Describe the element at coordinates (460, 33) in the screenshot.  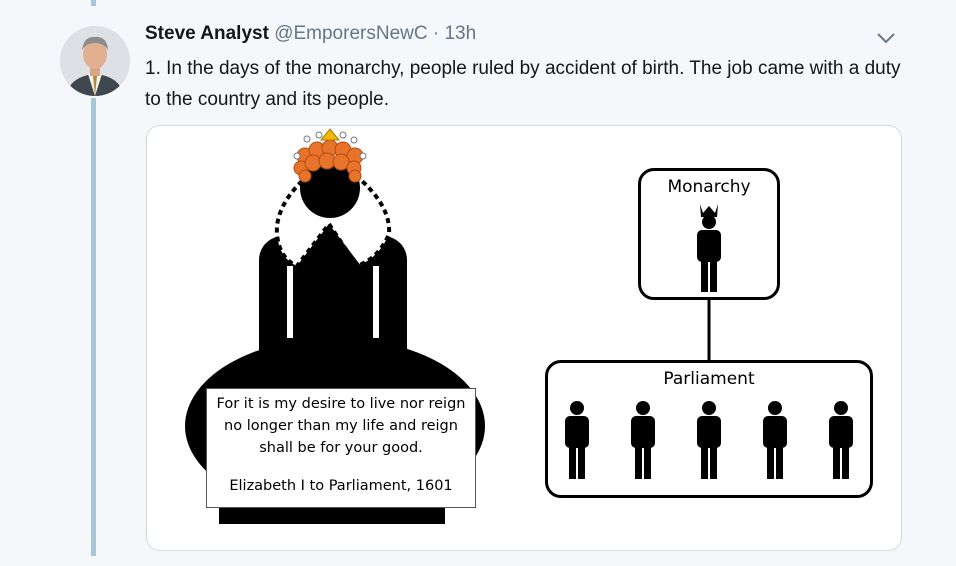
I see `tweet-time: 13h` at that location.